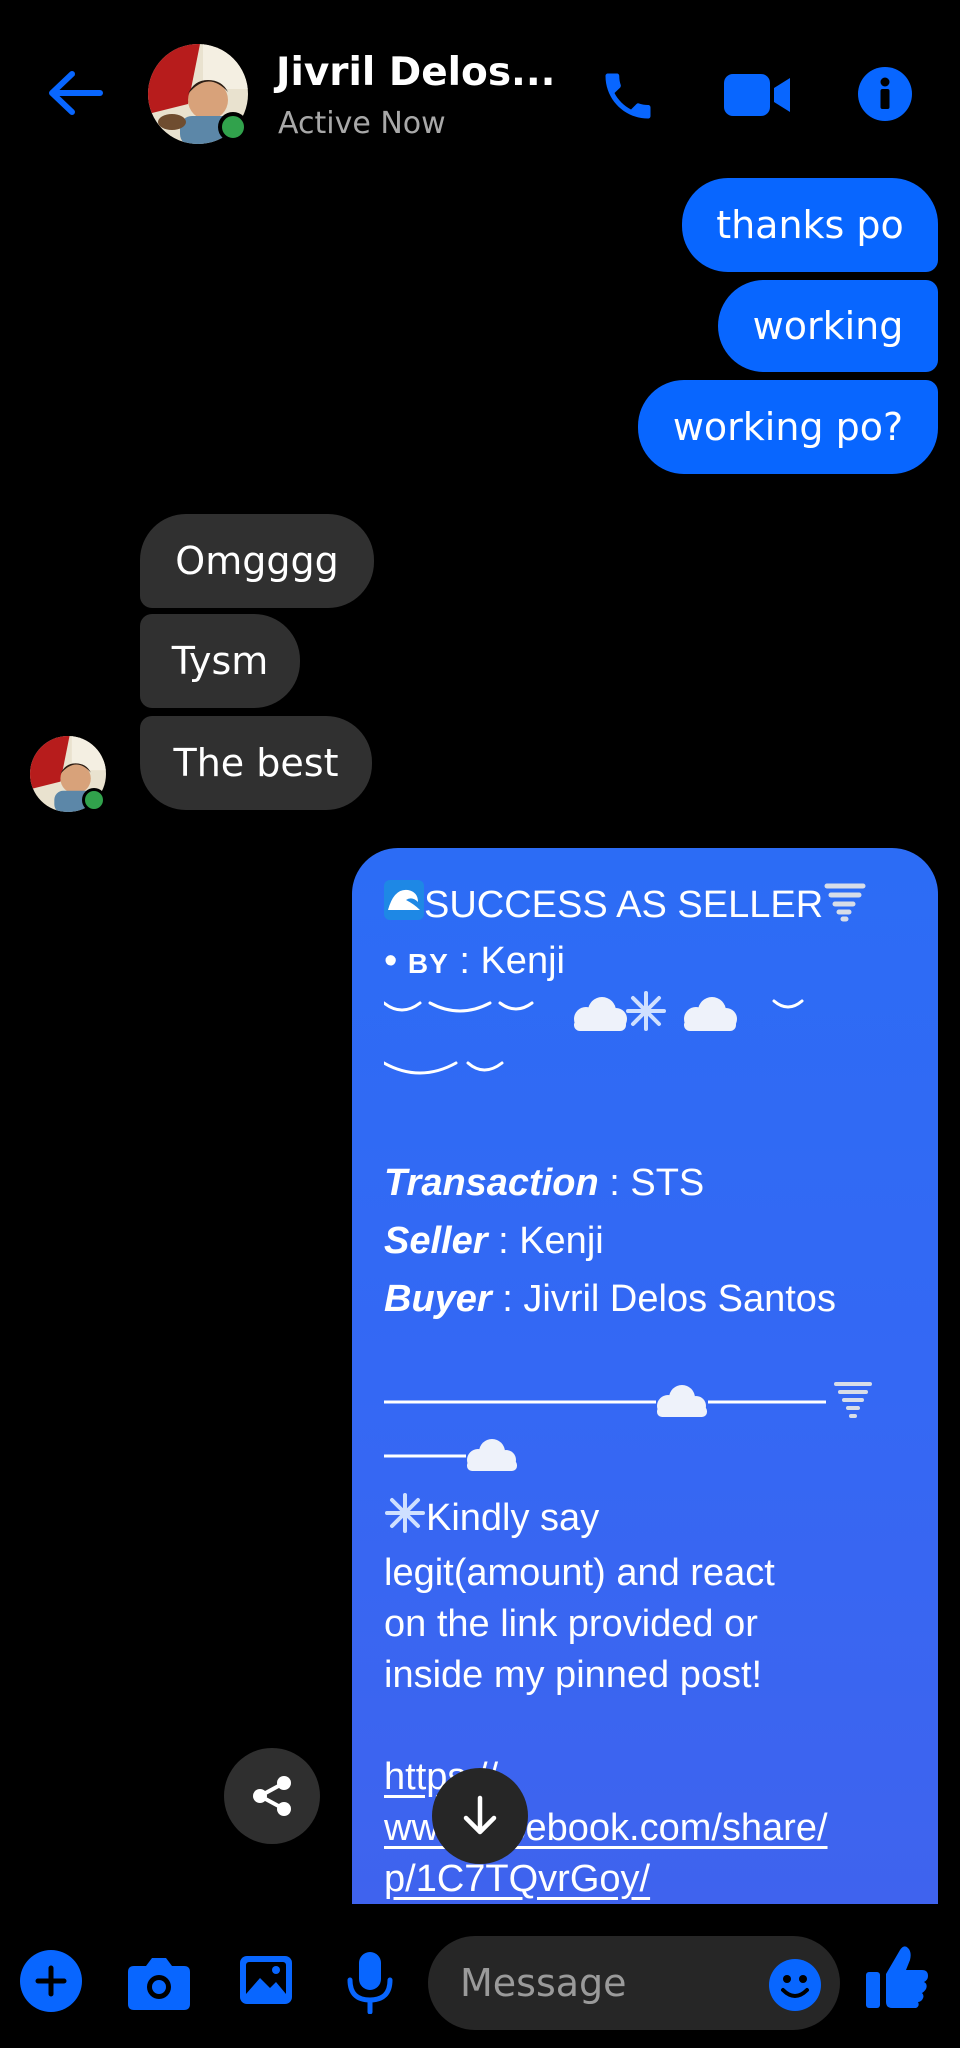  I want to click on tornado-emoji-icon, so click(845, 907).